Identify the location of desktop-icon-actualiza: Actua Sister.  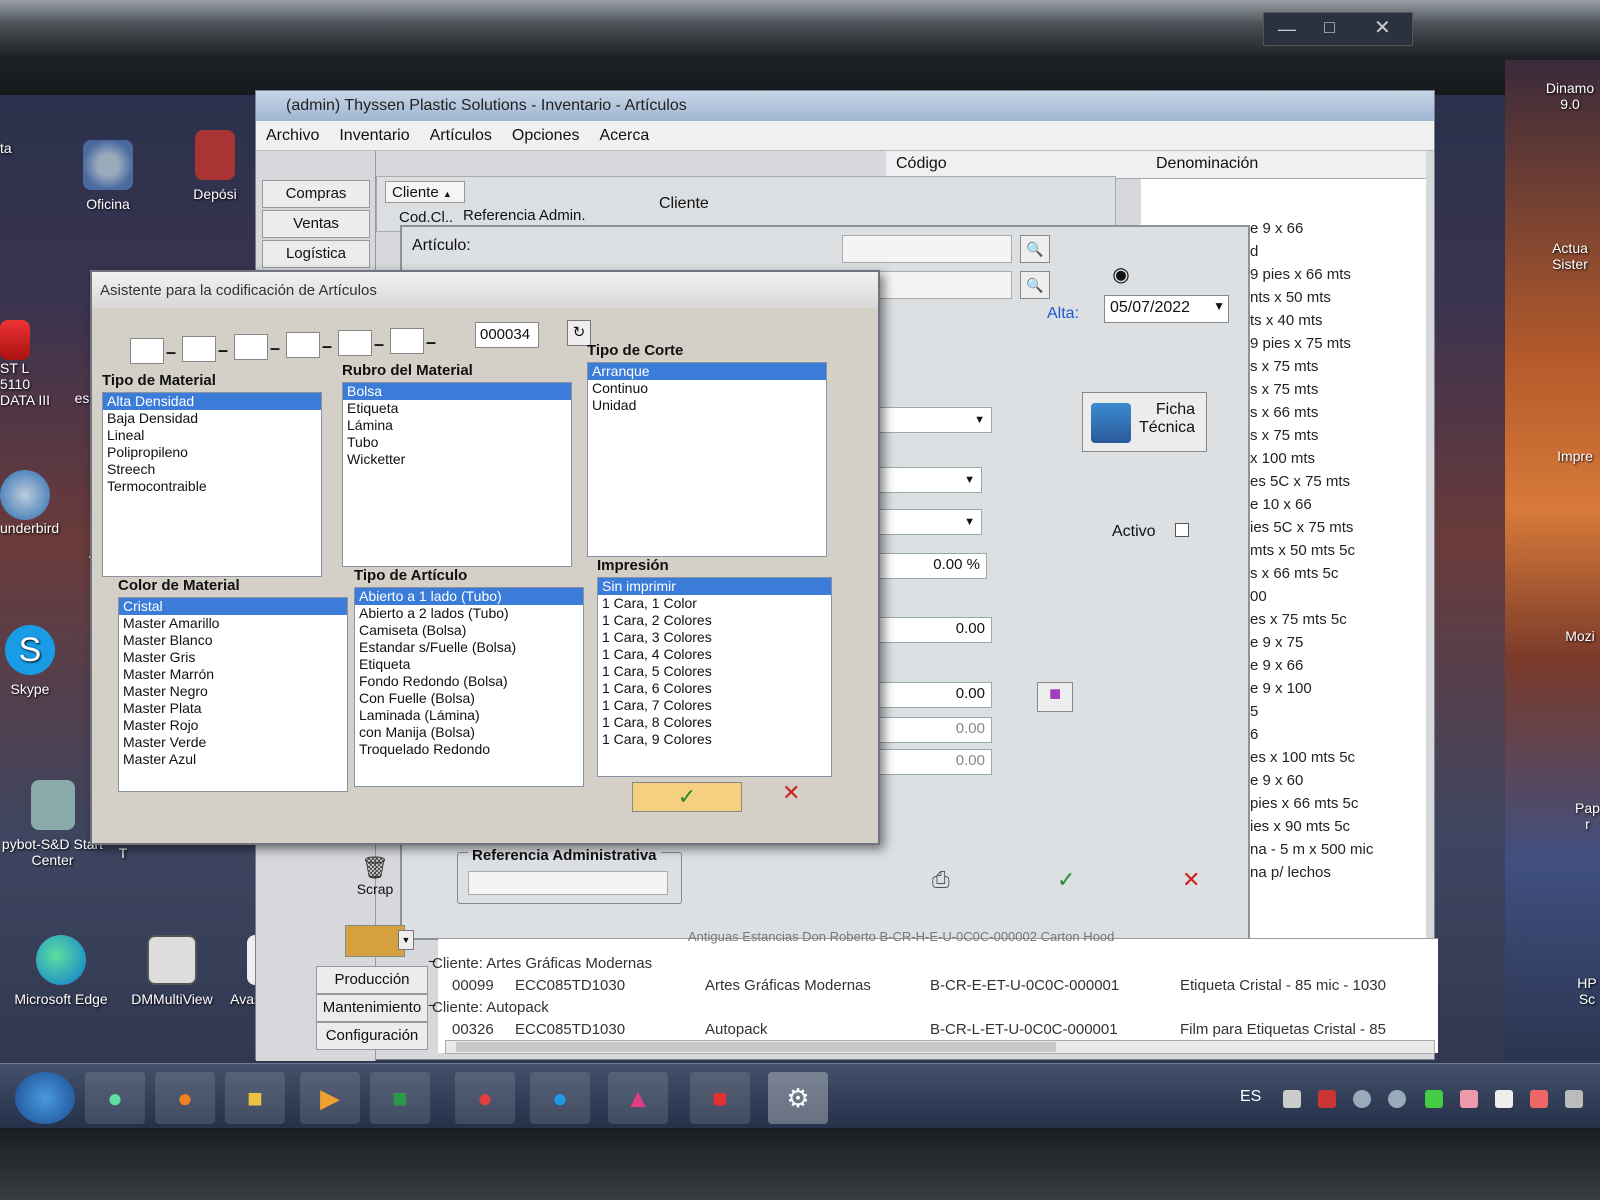
(1567, 256).